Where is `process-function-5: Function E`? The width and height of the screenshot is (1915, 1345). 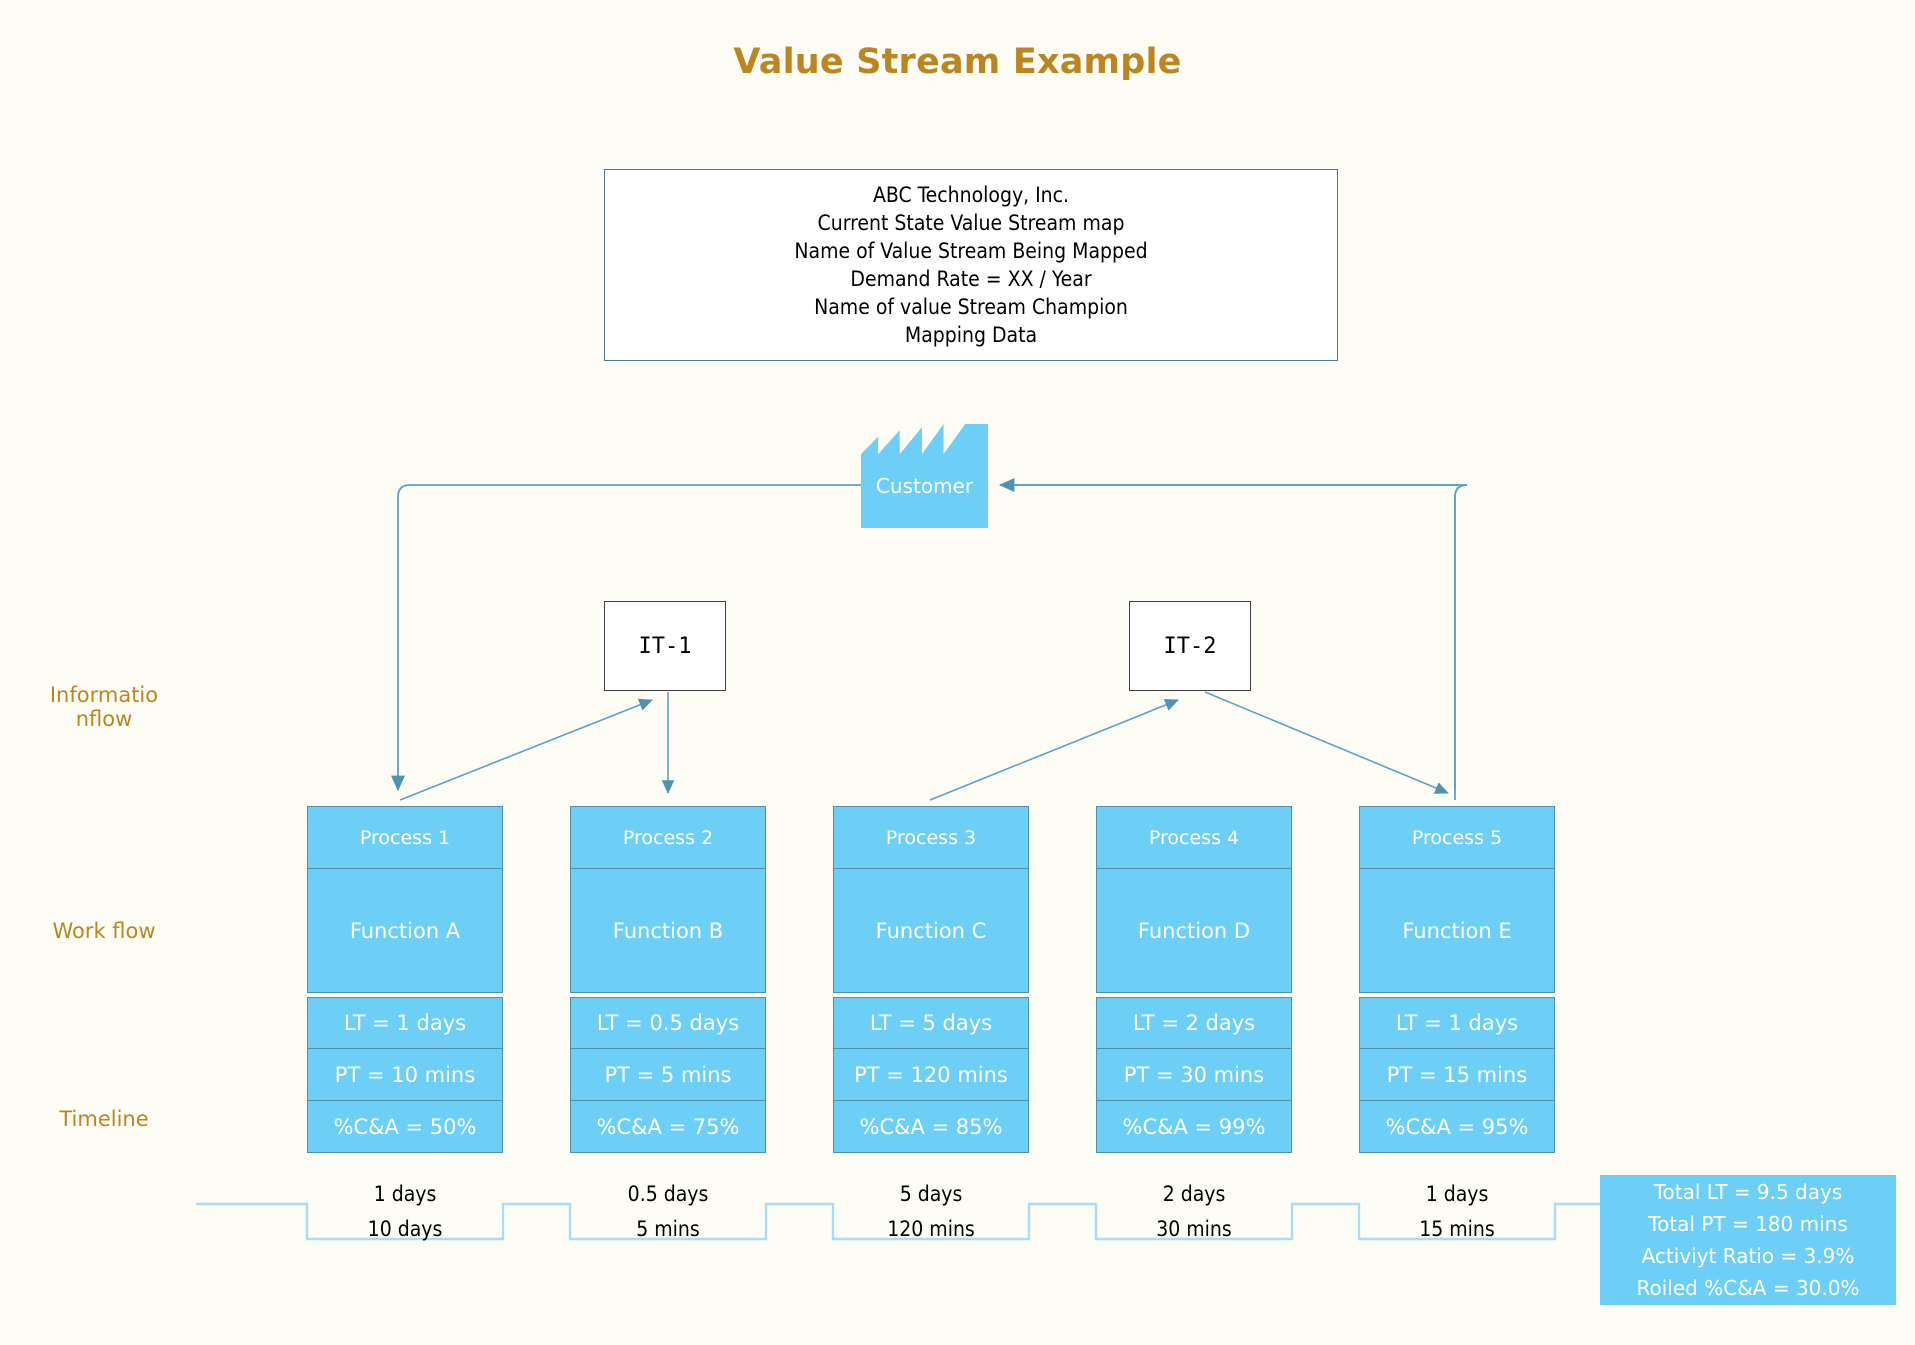 process-function-5: Function E is located at coordinates (1457, 931).